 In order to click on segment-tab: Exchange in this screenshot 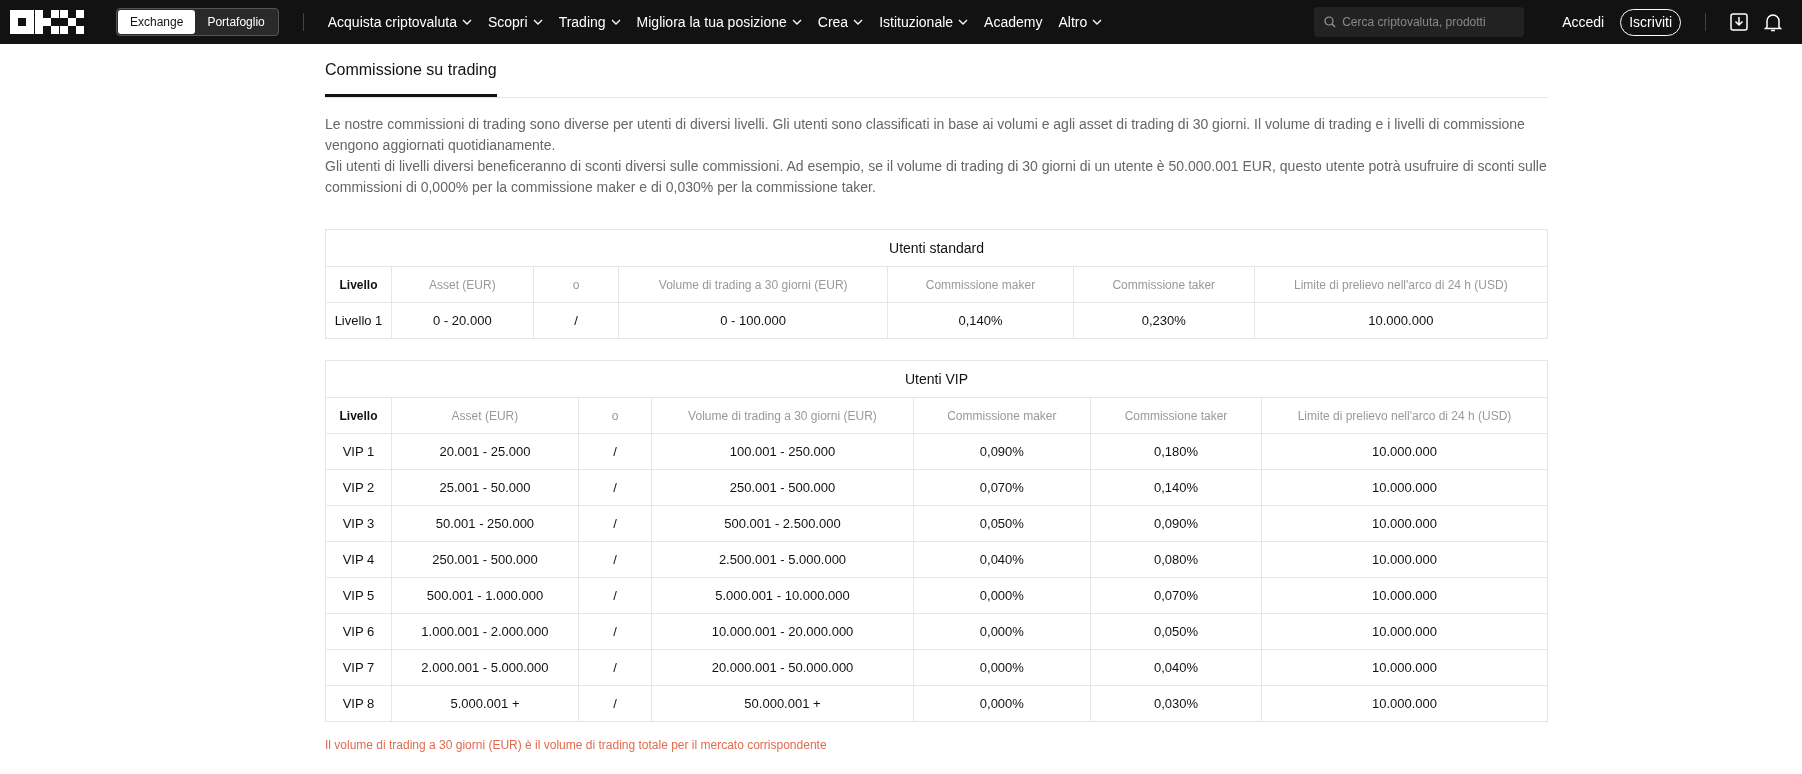, I will do `click(157, 22)`.